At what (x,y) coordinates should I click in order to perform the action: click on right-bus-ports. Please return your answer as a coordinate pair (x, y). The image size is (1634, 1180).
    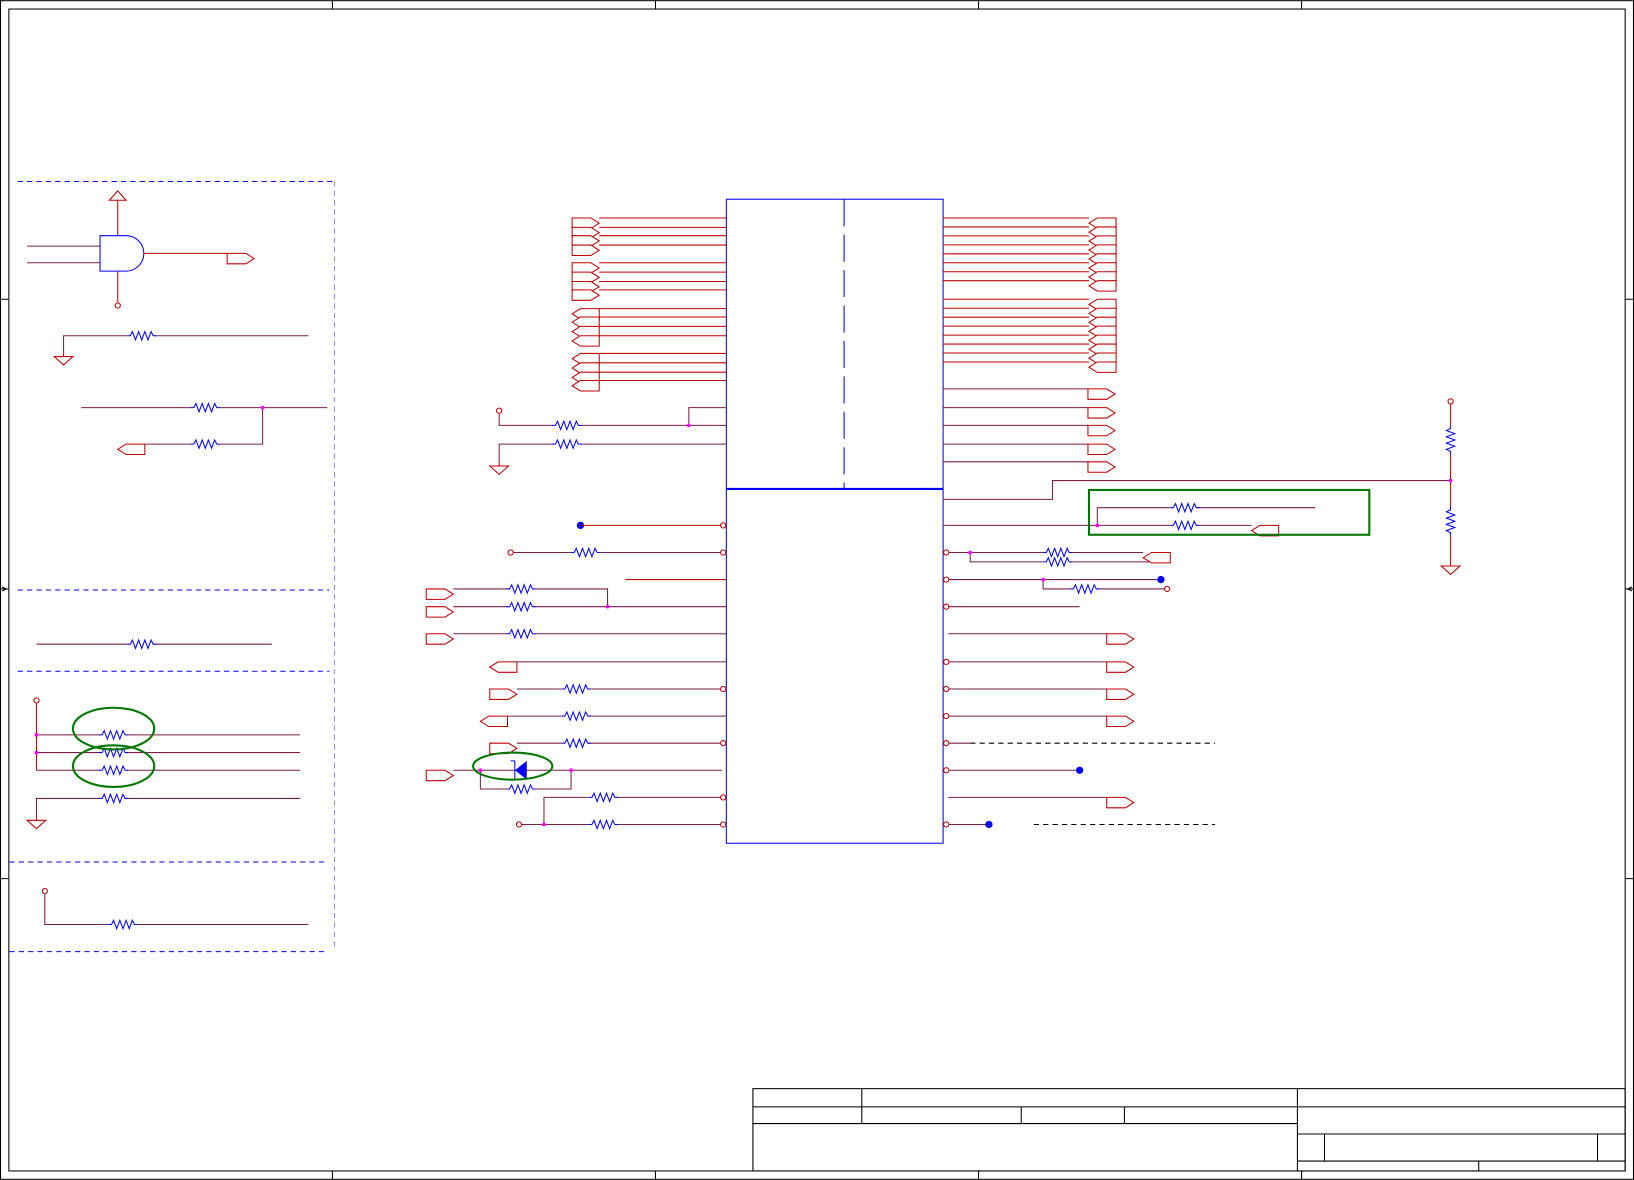
    Looking at the image, I should click on (1030, 295).